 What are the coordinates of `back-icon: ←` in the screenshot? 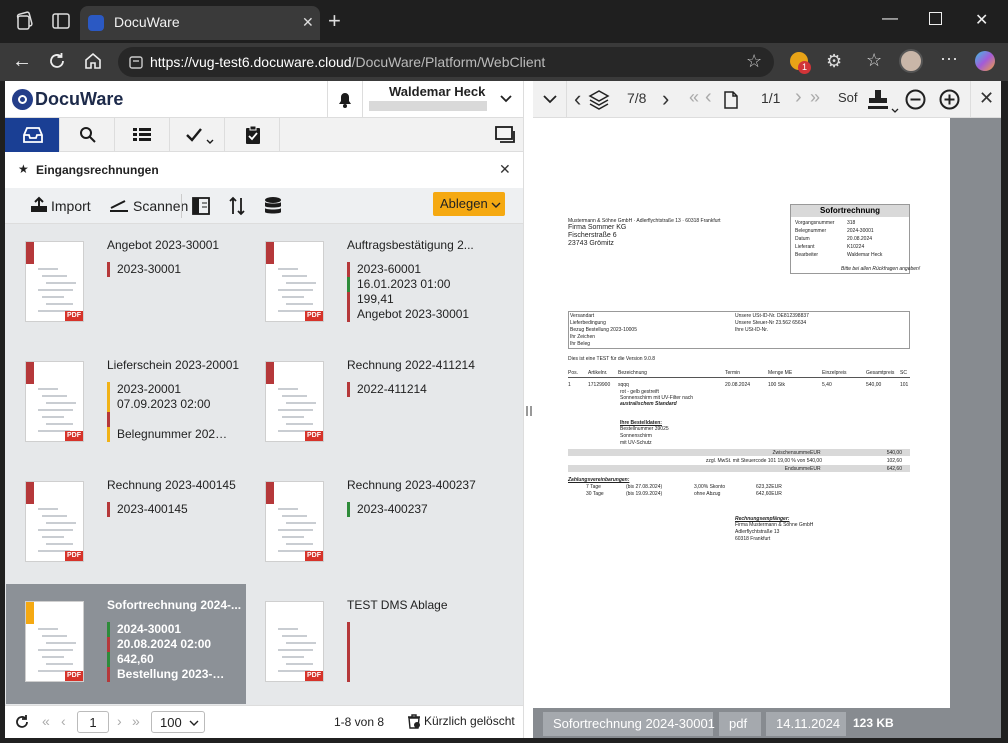 It's located at (22, 61).